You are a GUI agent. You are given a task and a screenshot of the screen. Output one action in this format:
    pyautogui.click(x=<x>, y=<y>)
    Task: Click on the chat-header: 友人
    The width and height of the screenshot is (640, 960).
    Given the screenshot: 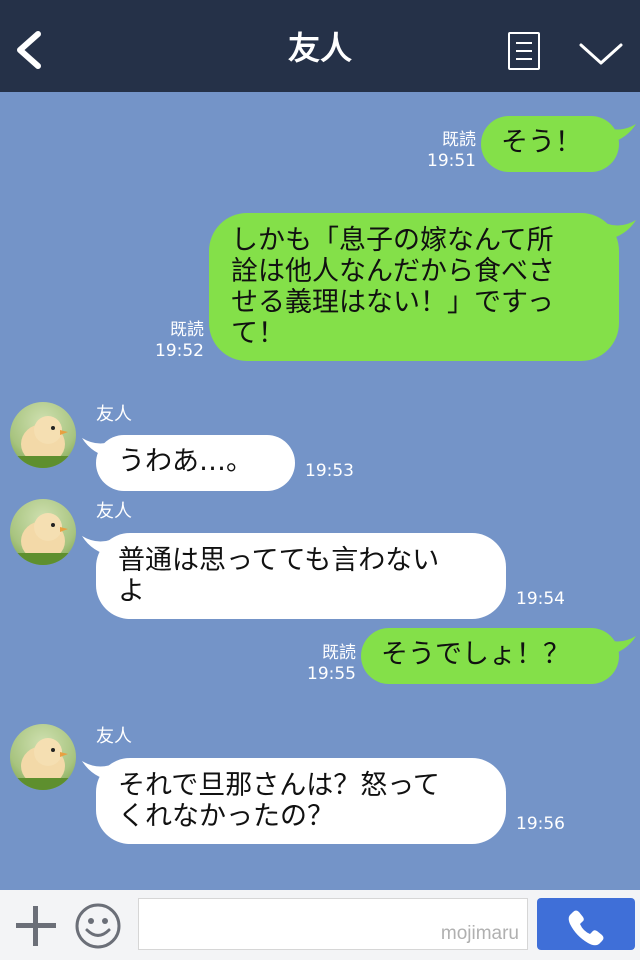 What is the action you would take?
    pyautogui.click(x=320, y=46)
    